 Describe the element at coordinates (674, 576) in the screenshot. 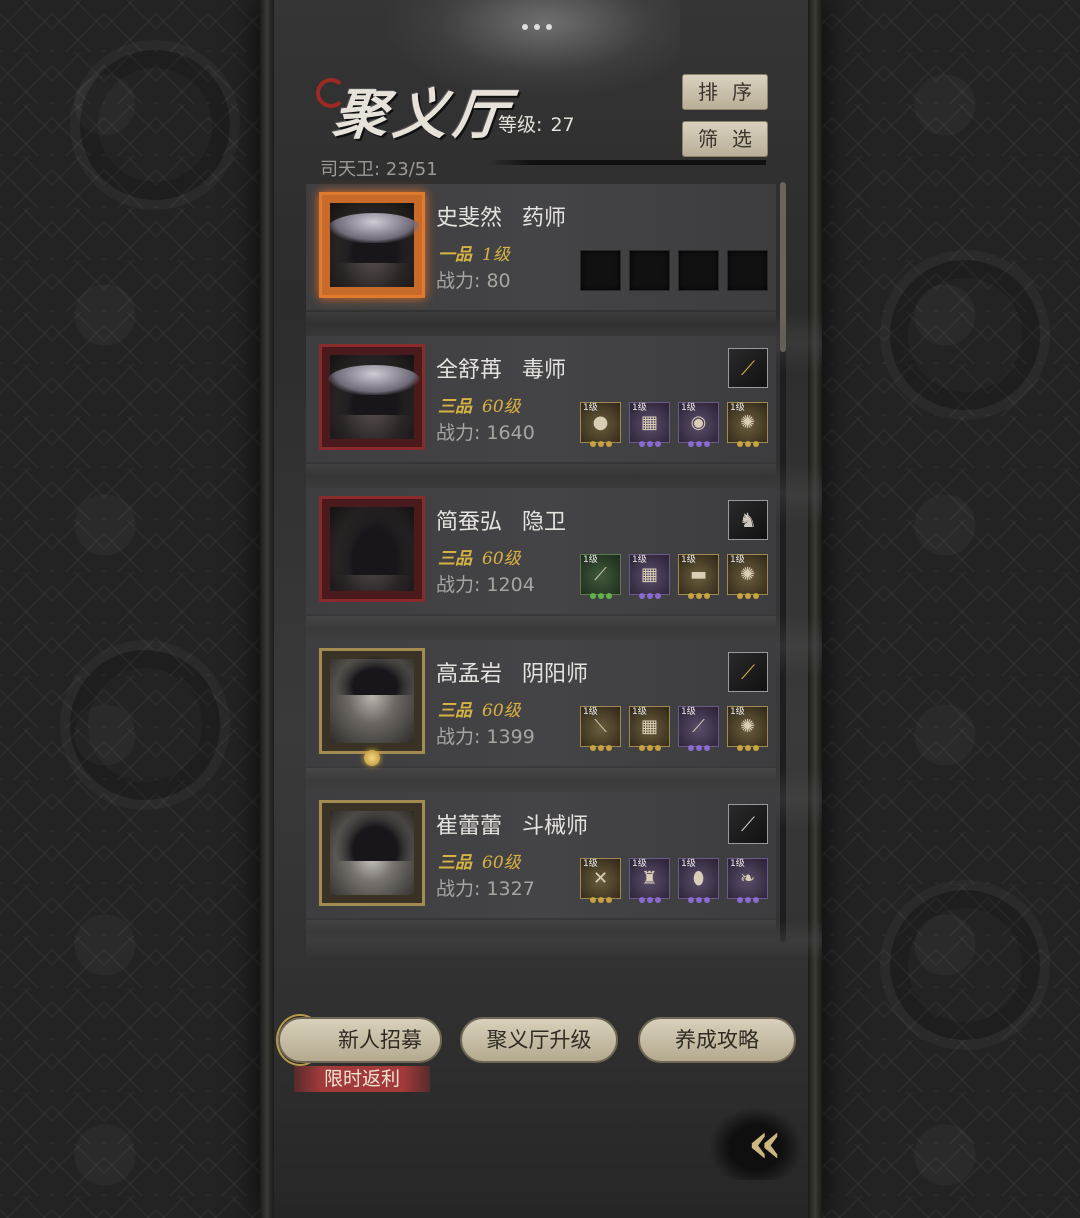

I see `equipment-row: 1级 ⟋ 1级 ▦ 1级 ▬ 1级 ✺` at that location.